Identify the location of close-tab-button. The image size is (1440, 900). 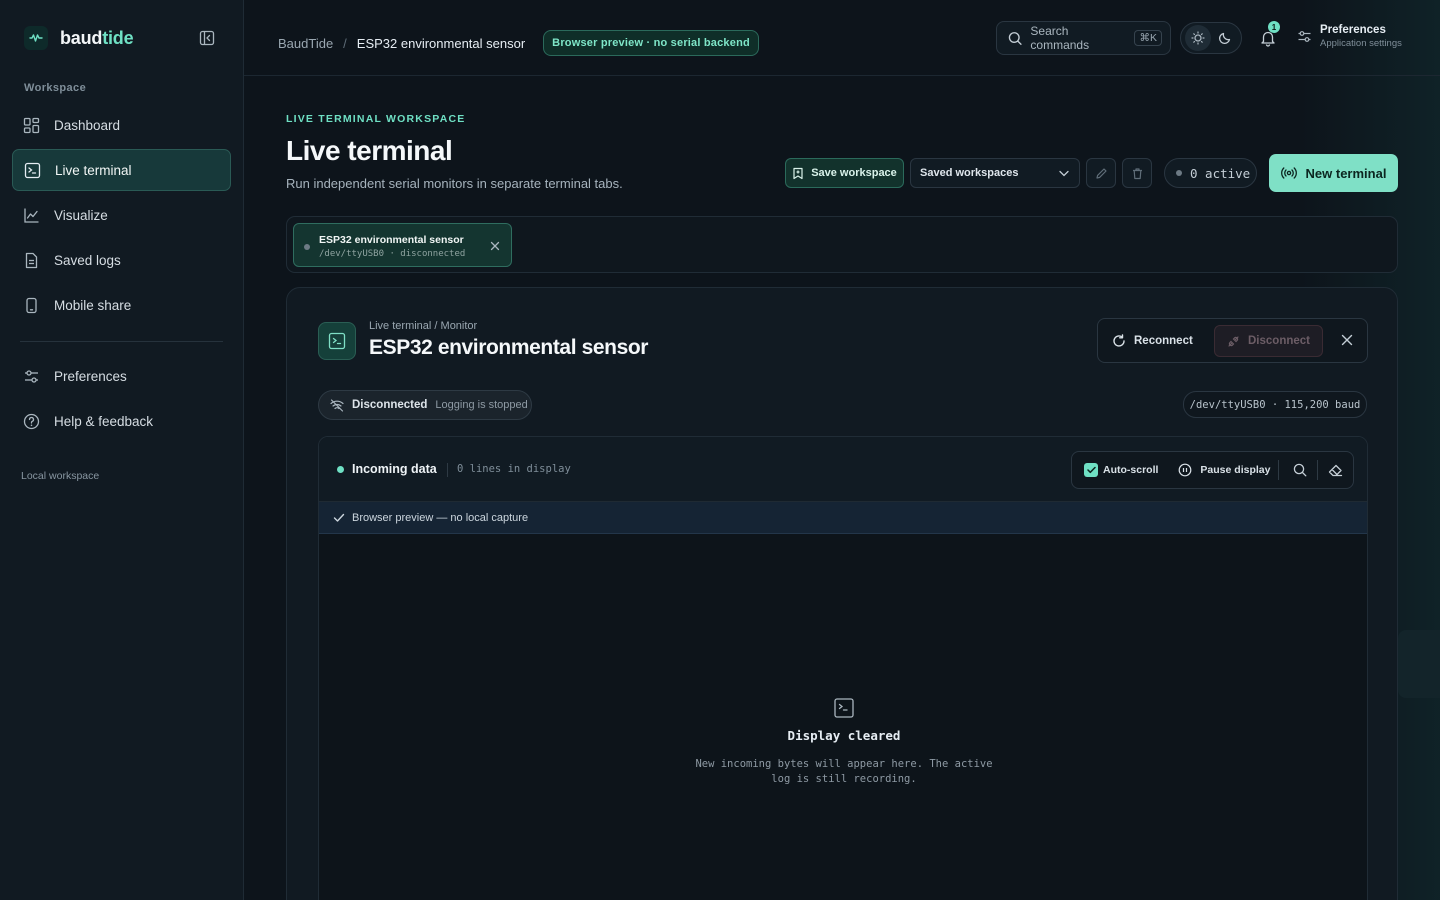
(495, 246).